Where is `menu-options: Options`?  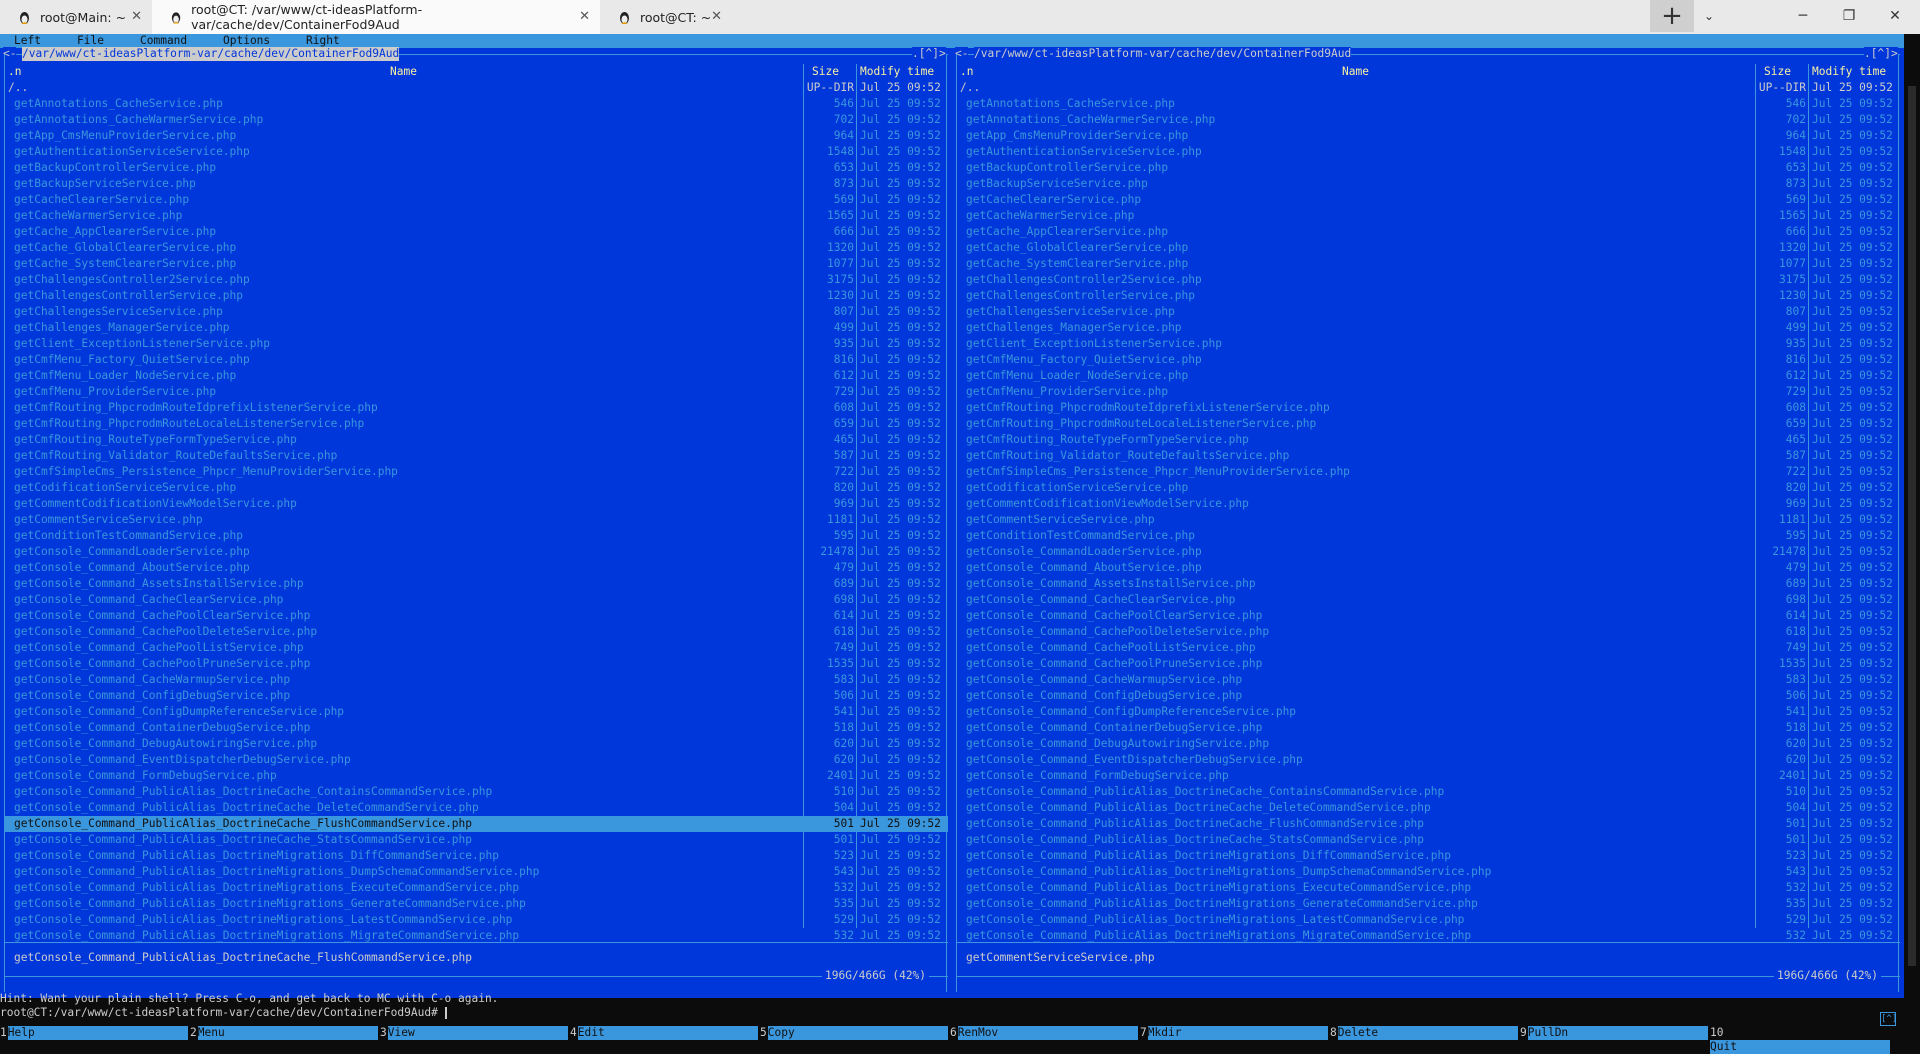
menu-options: Options is located at coordinates (246, 41).